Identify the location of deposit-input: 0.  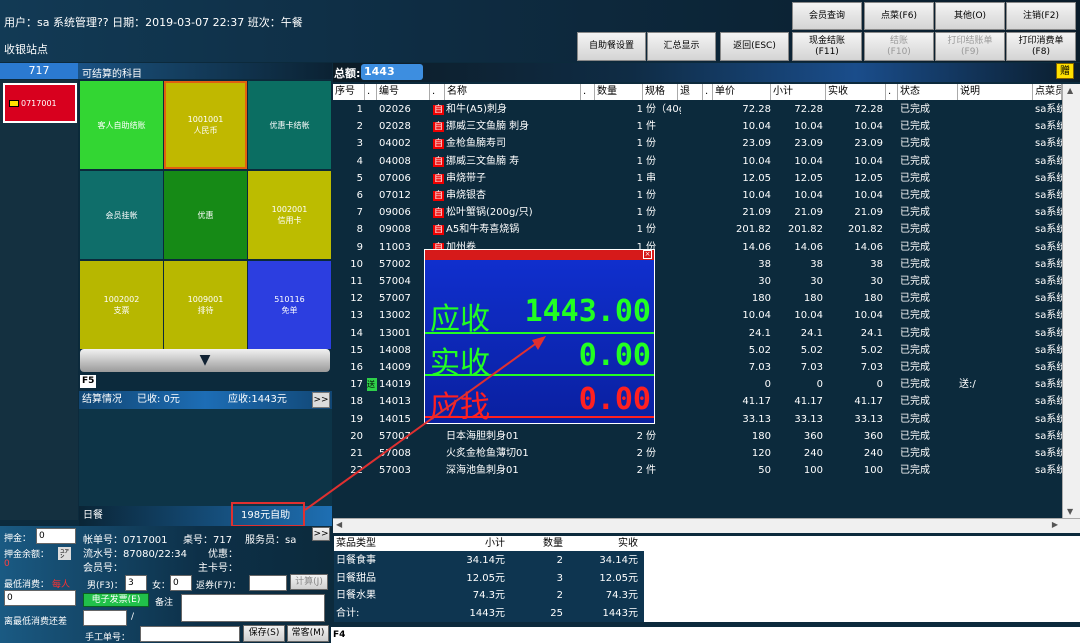
(56, 536).